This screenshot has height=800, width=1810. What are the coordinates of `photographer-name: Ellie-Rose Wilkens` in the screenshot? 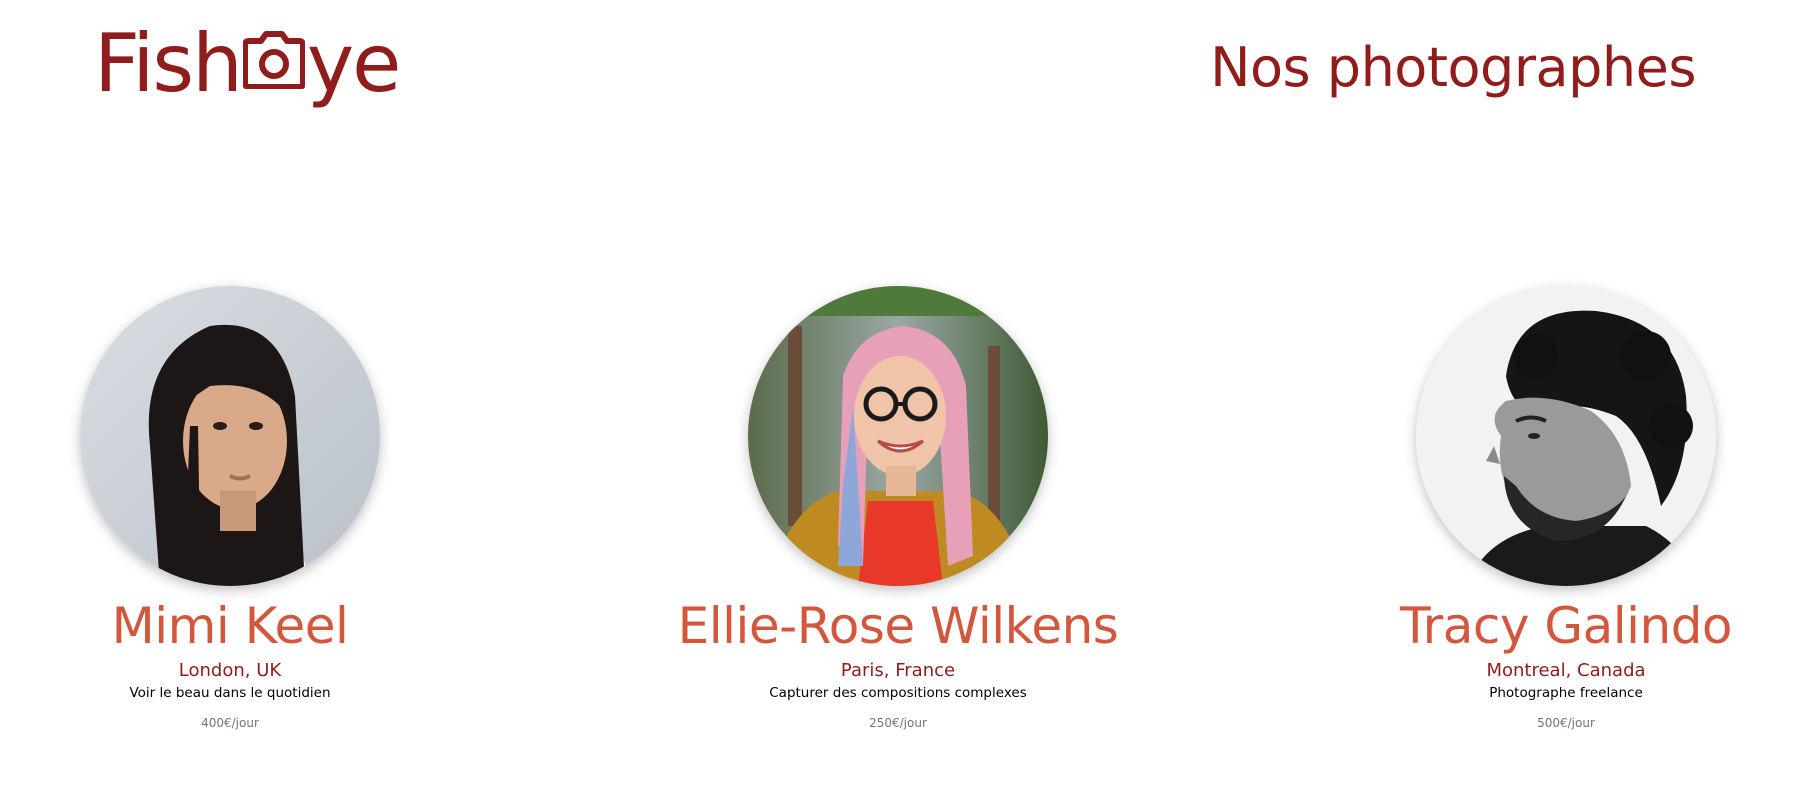 It's located at (898, 626).